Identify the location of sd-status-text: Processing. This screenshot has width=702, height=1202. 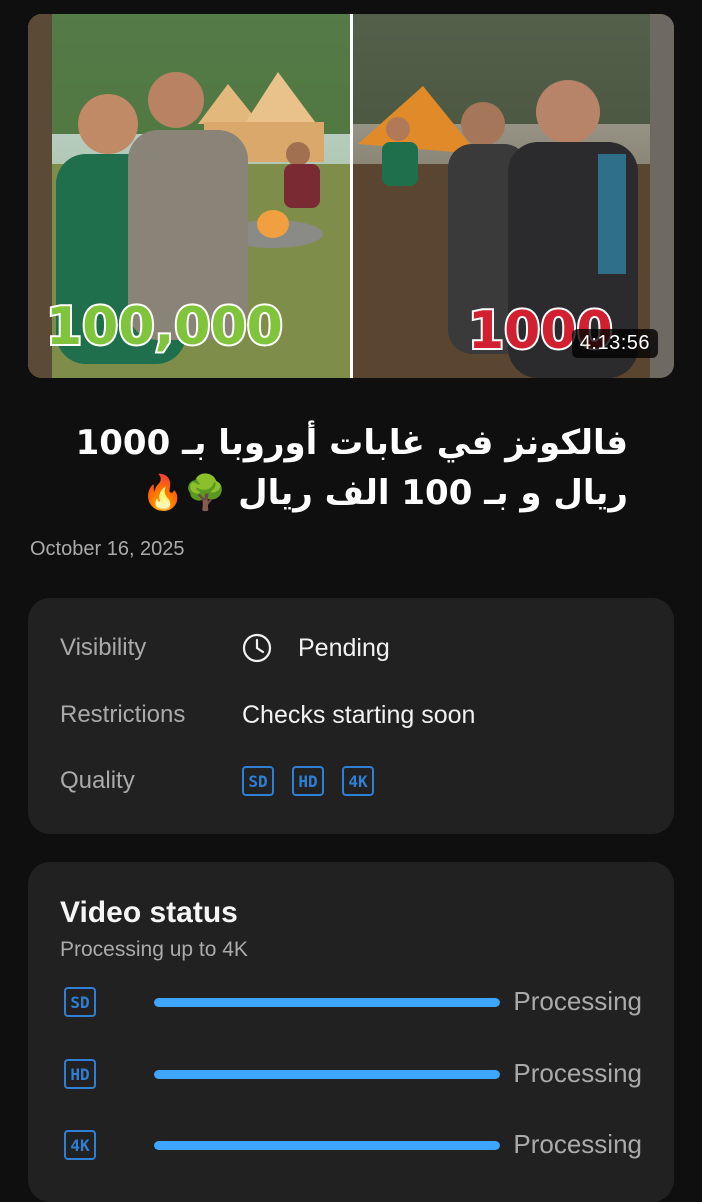
(577, 1001).